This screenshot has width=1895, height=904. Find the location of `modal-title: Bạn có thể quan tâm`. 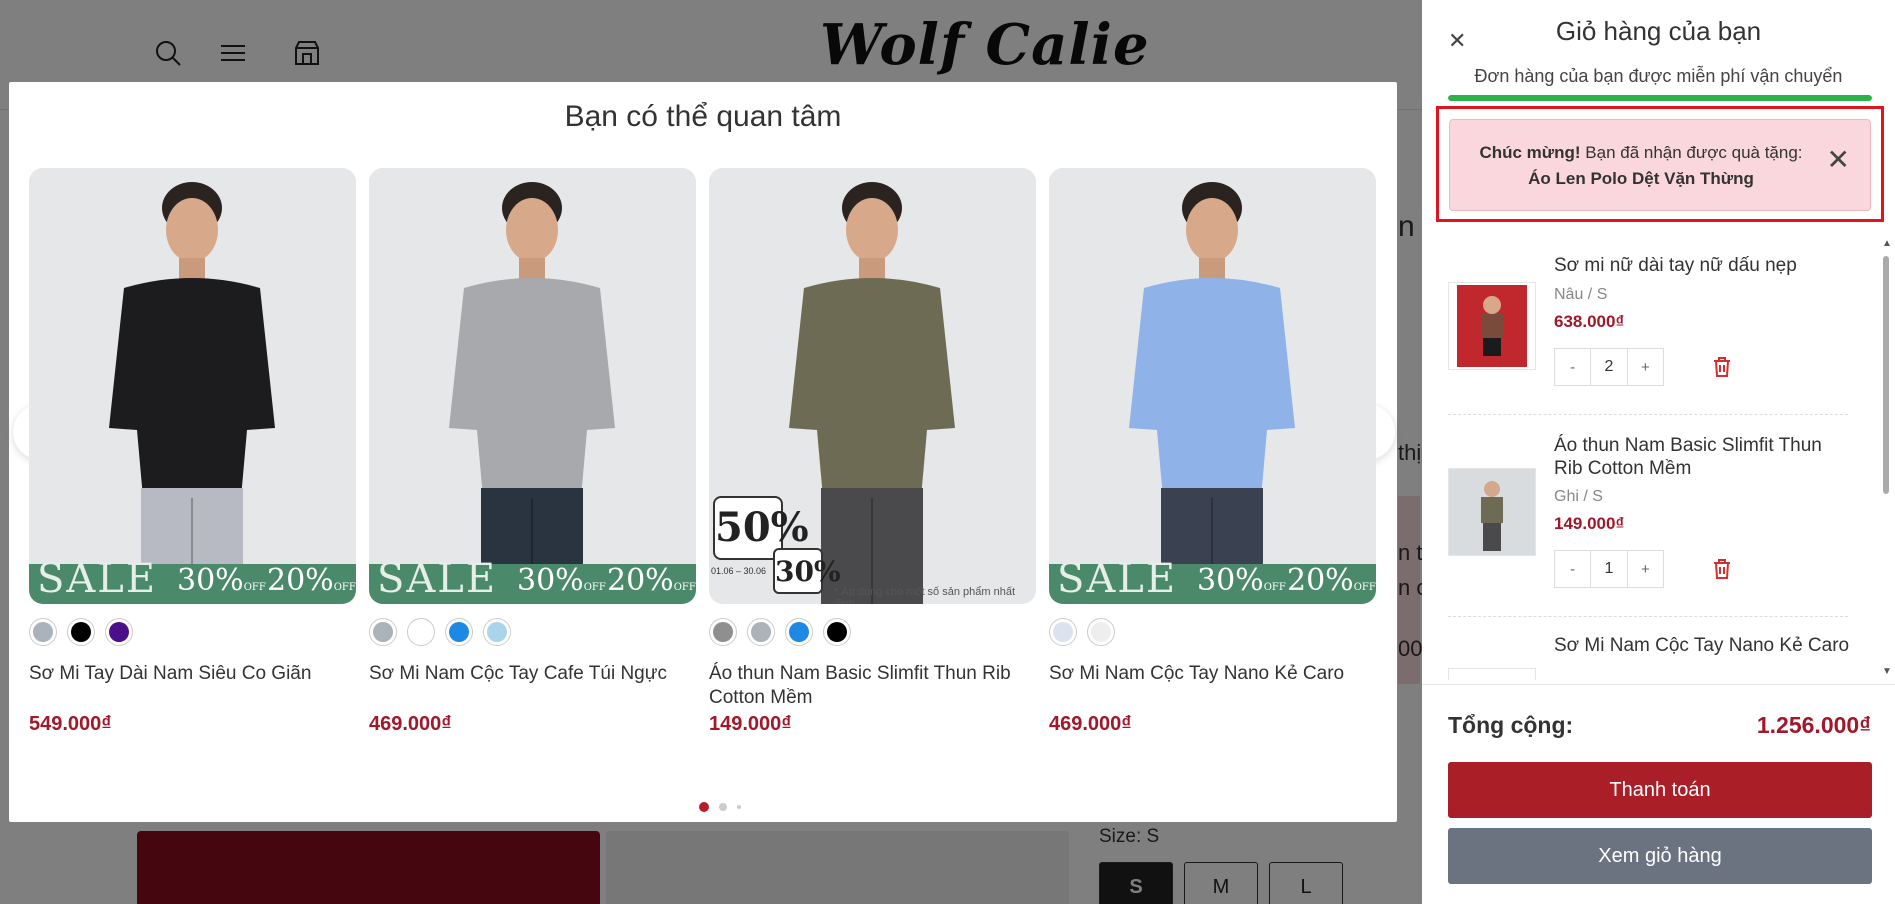

modal-title: Bạn có thể quan tâm is located at coordinates (703, 116).